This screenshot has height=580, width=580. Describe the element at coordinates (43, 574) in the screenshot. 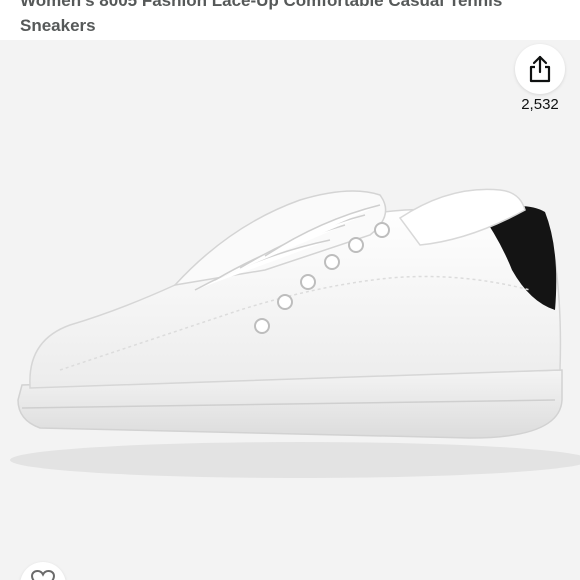

I see `heart-icon` at that location.